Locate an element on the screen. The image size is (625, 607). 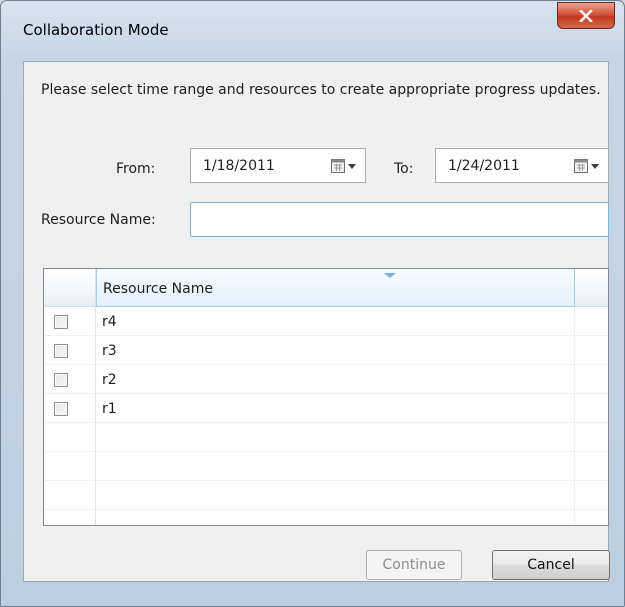
close-icon is located at coordinates (586, 15).